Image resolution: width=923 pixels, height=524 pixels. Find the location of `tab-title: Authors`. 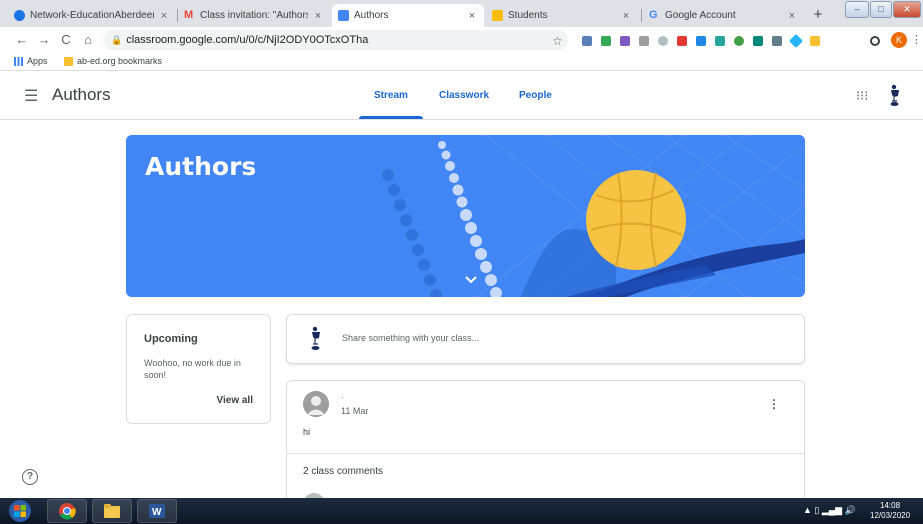

tab-title: Authors is located at coordinates (371, 15).